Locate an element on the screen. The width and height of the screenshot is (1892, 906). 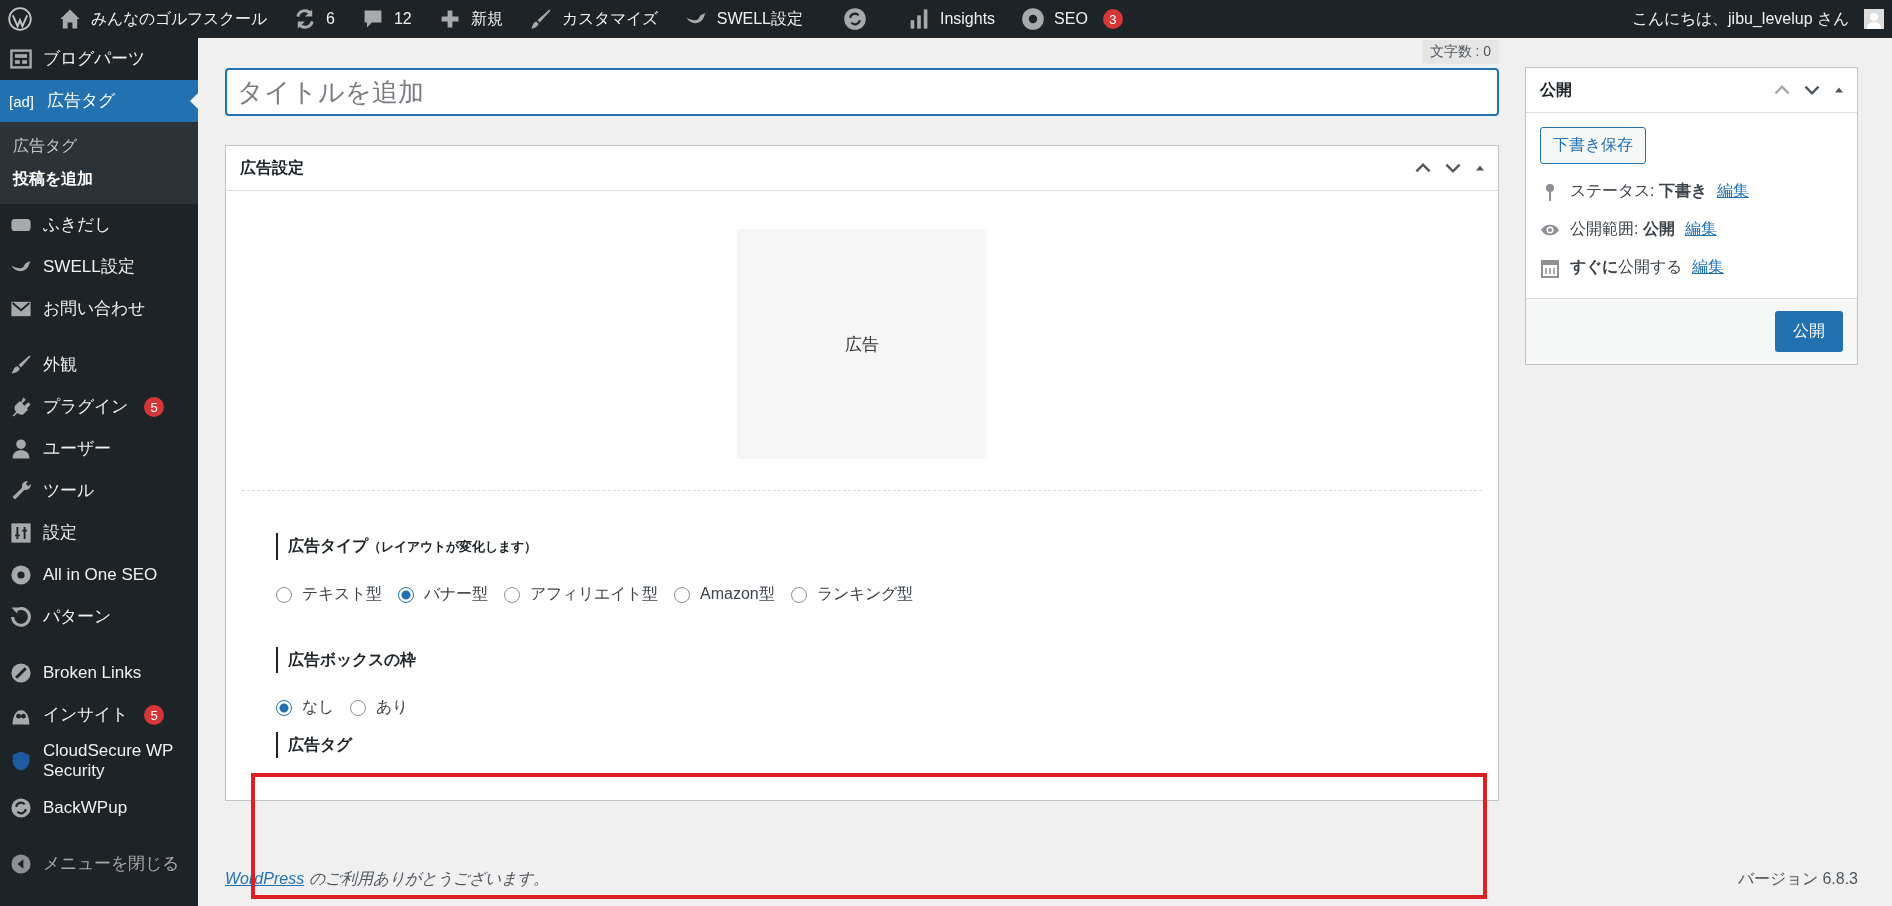
menu-item: ツール is located at coordinates (99, 491).